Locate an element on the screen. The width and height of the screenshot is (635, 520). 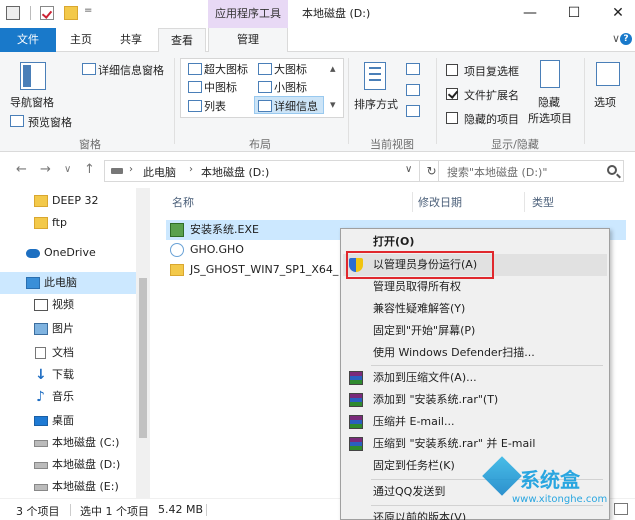
menu-item-take-ownership: 管理员取得所有权 is located at coordinates (475, 287).